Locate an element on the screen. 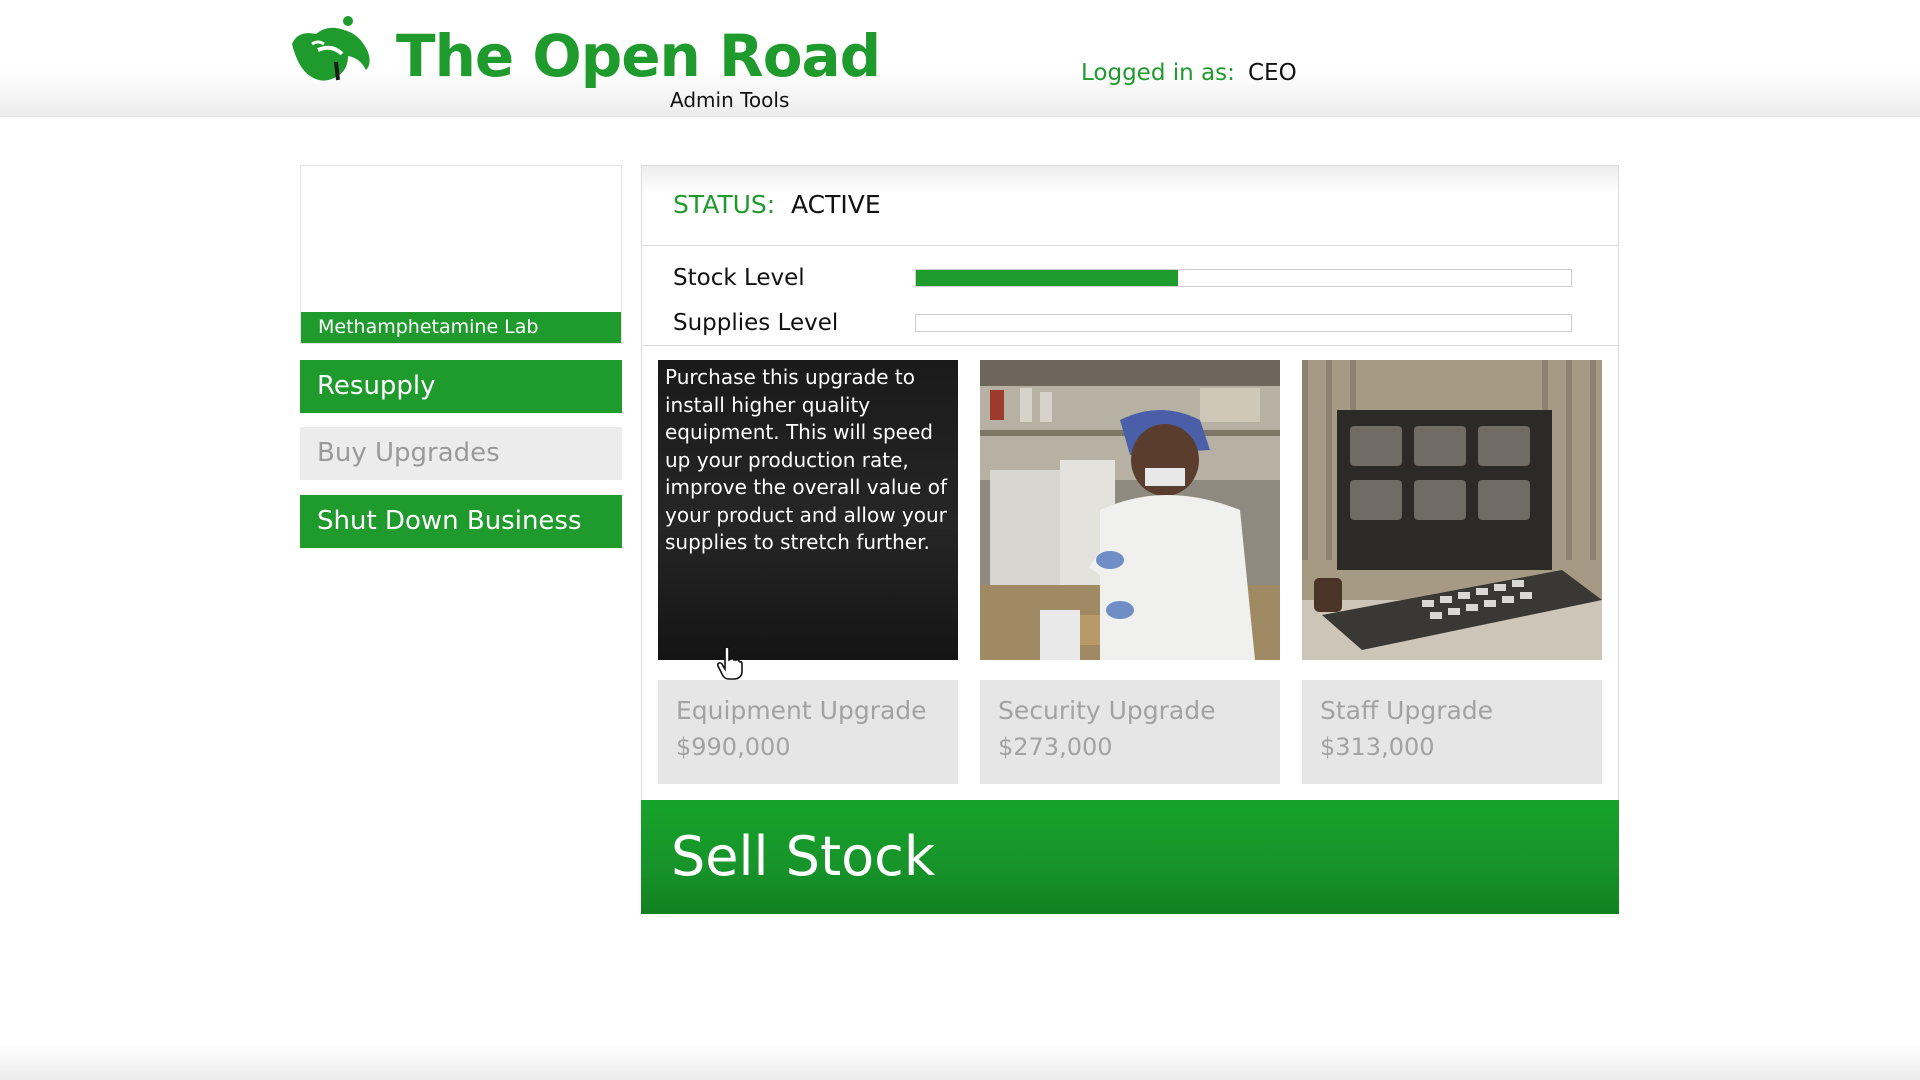 The image size is (1920, 1080). staff-upgrade-card: Staff Upgrade $313,000 is located at coordinates (1452, 732).